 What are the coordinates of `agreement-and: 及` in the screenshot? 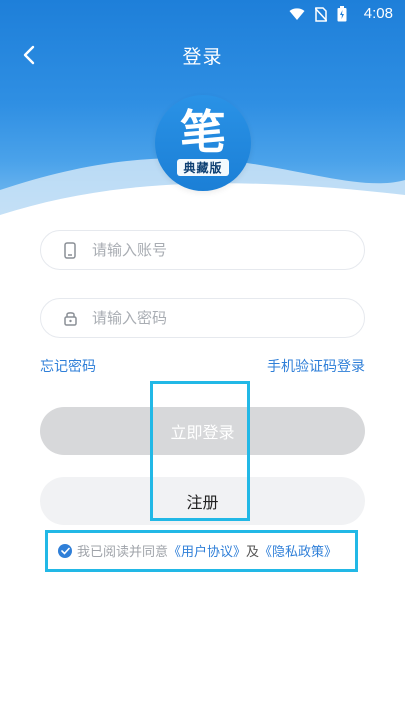 It's located at (253, 552).